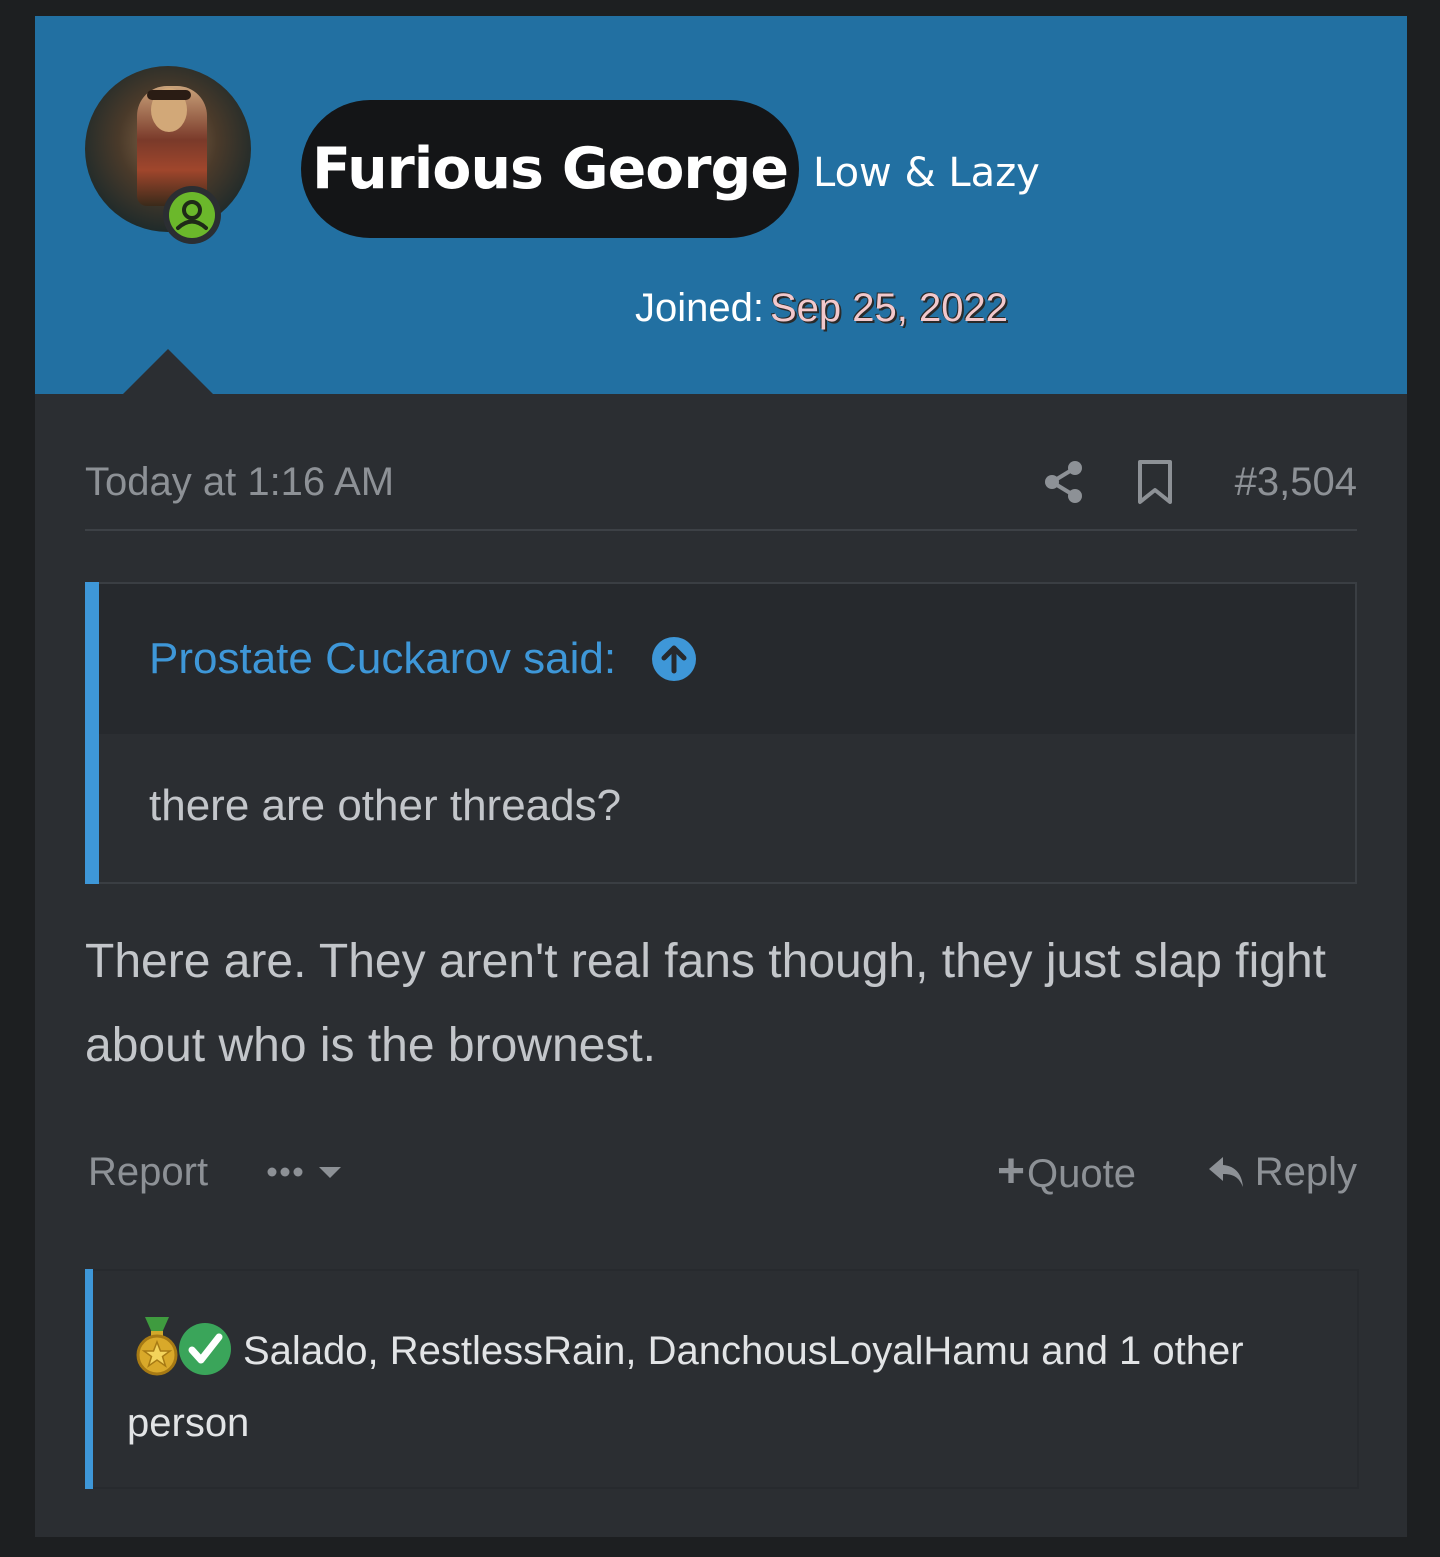  What do you see at coordinates (1225, 1172) in the screenshot?
I see `reply-icon` at bounding box center [1225, 1172].